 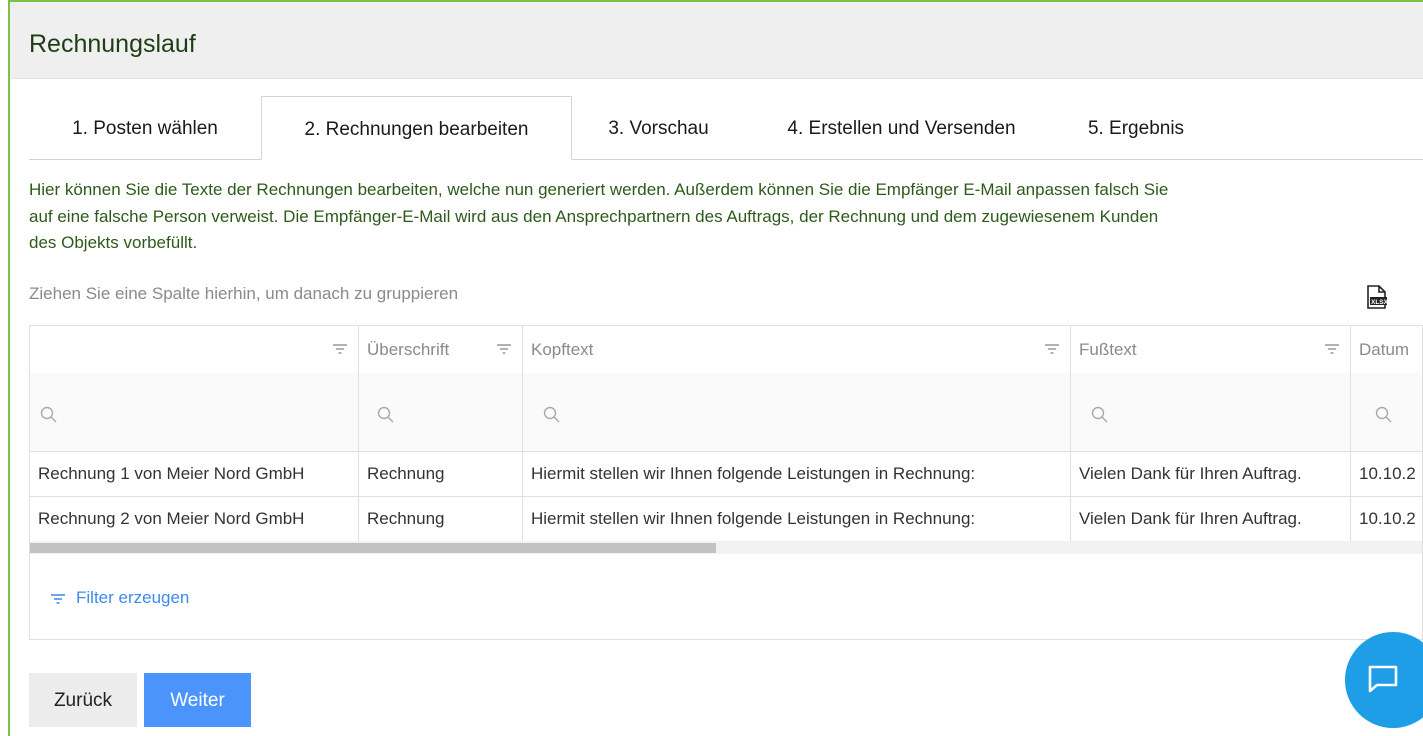 I want to click on column-header-name, so click(x=194, y=349).